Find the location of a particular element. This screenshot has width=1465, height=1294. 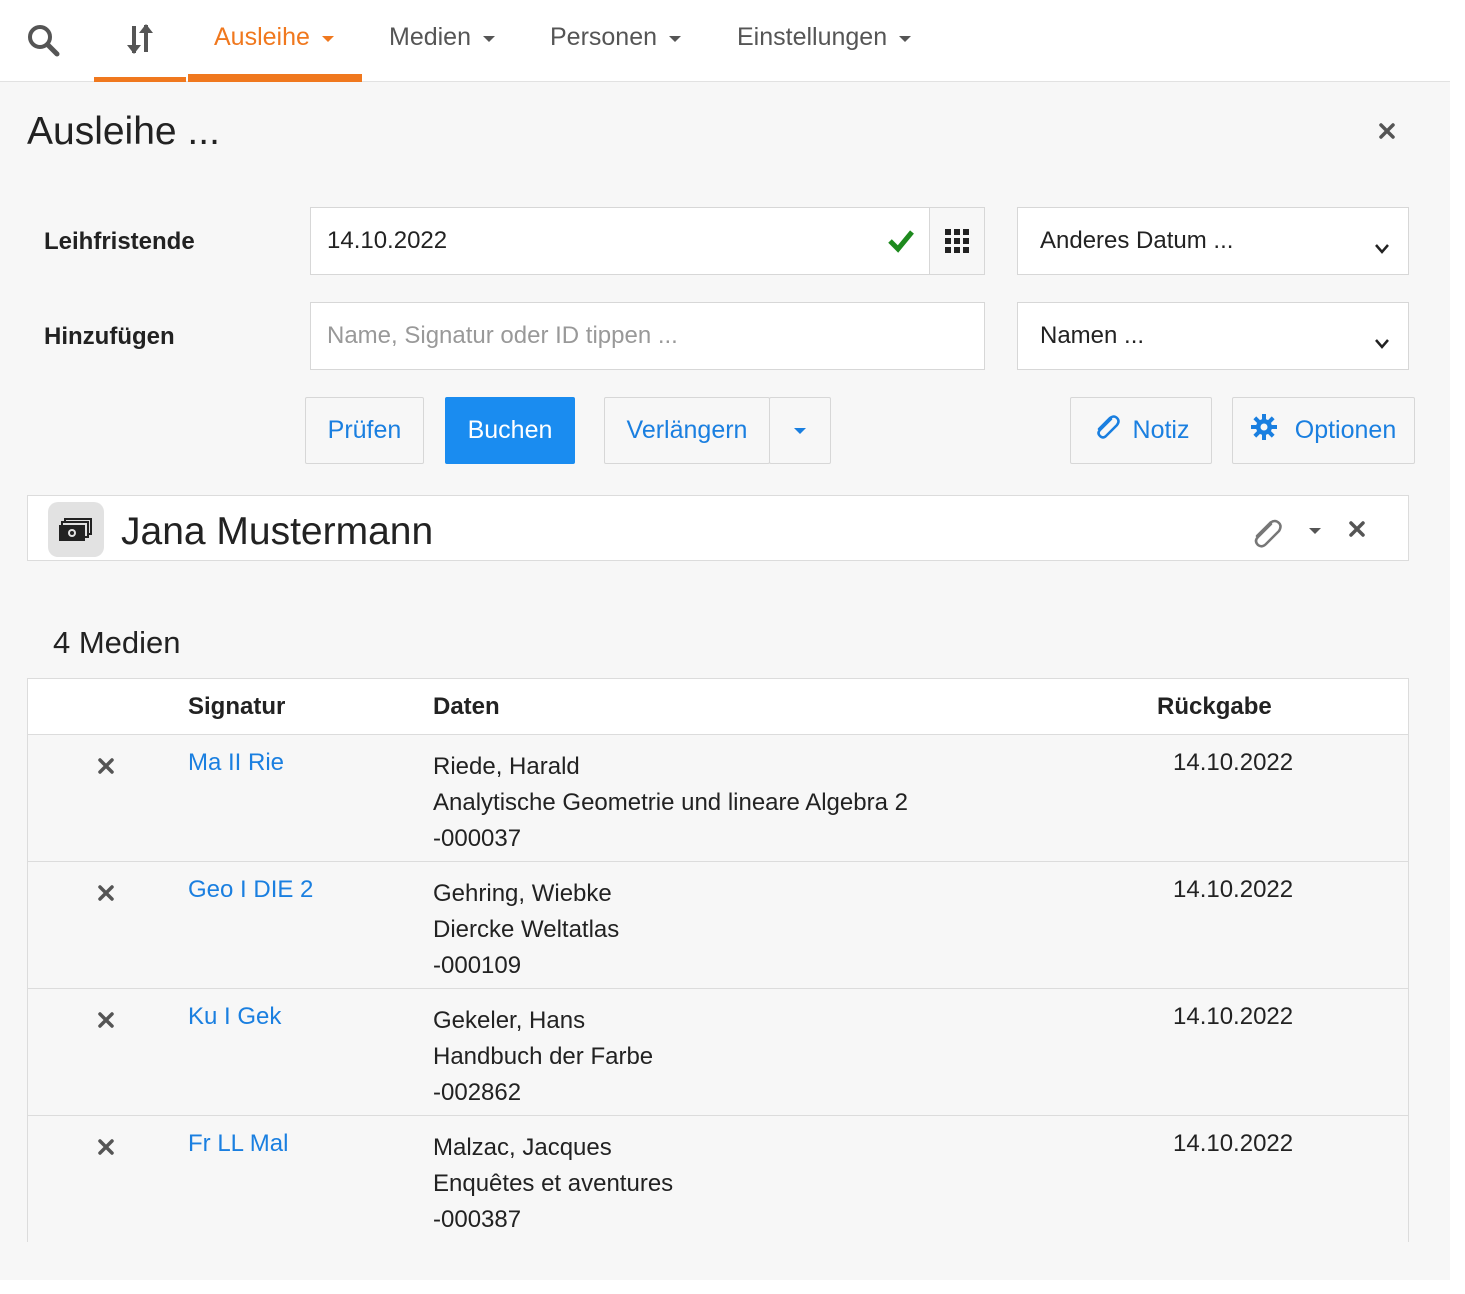

media-author: Gehring, Wiebke is located at coordinates (522, 893).